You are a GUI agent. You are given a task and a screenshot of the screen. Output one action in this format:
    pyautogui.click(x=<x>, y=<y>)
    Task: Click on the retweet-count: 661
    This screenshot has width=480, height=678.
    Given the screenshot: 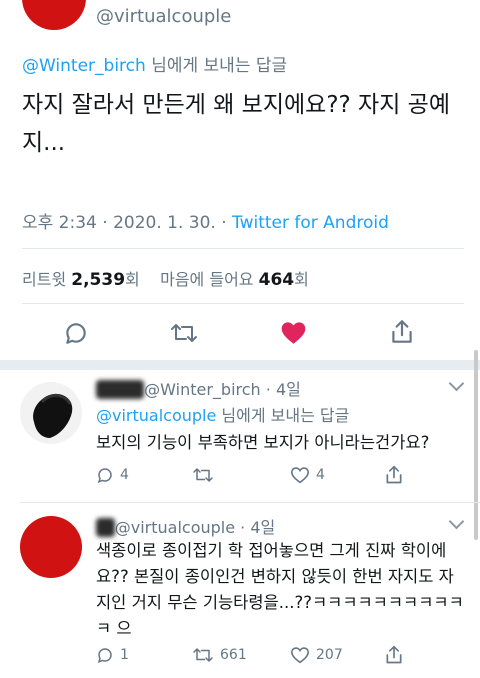 What is the action you would take?
    pyautogui.click(x=233, y=655)
    